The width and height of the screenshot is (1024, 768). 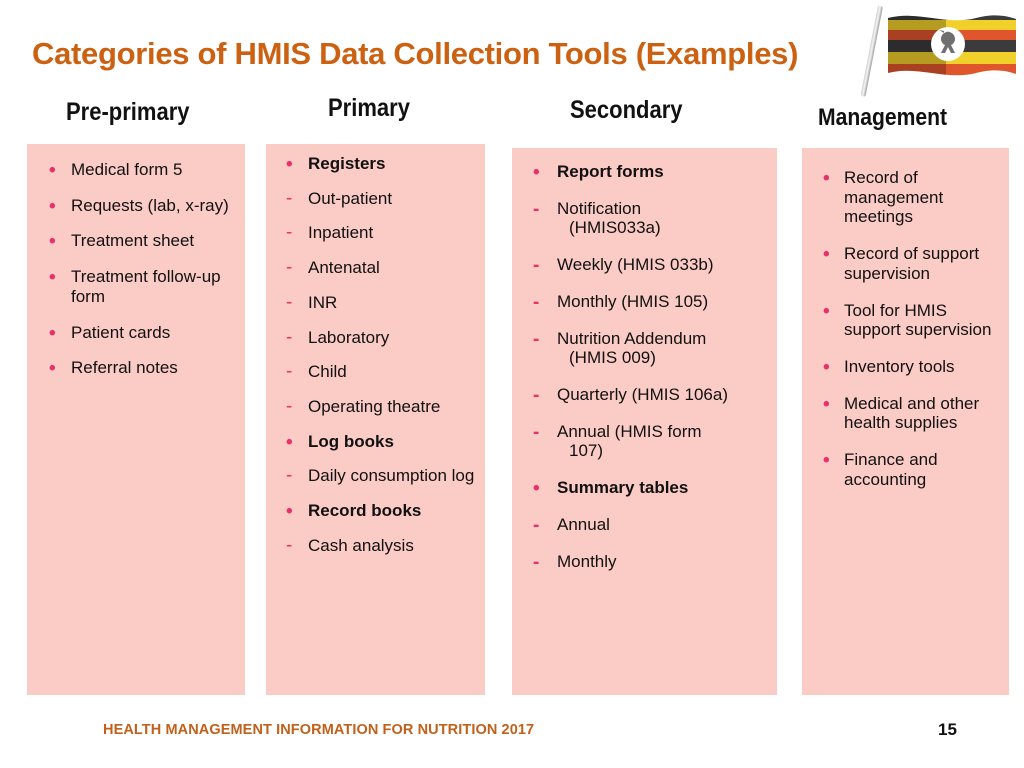 I want to click on list-item: - Monthly (HMIS 105), so click(x=646, y=302).